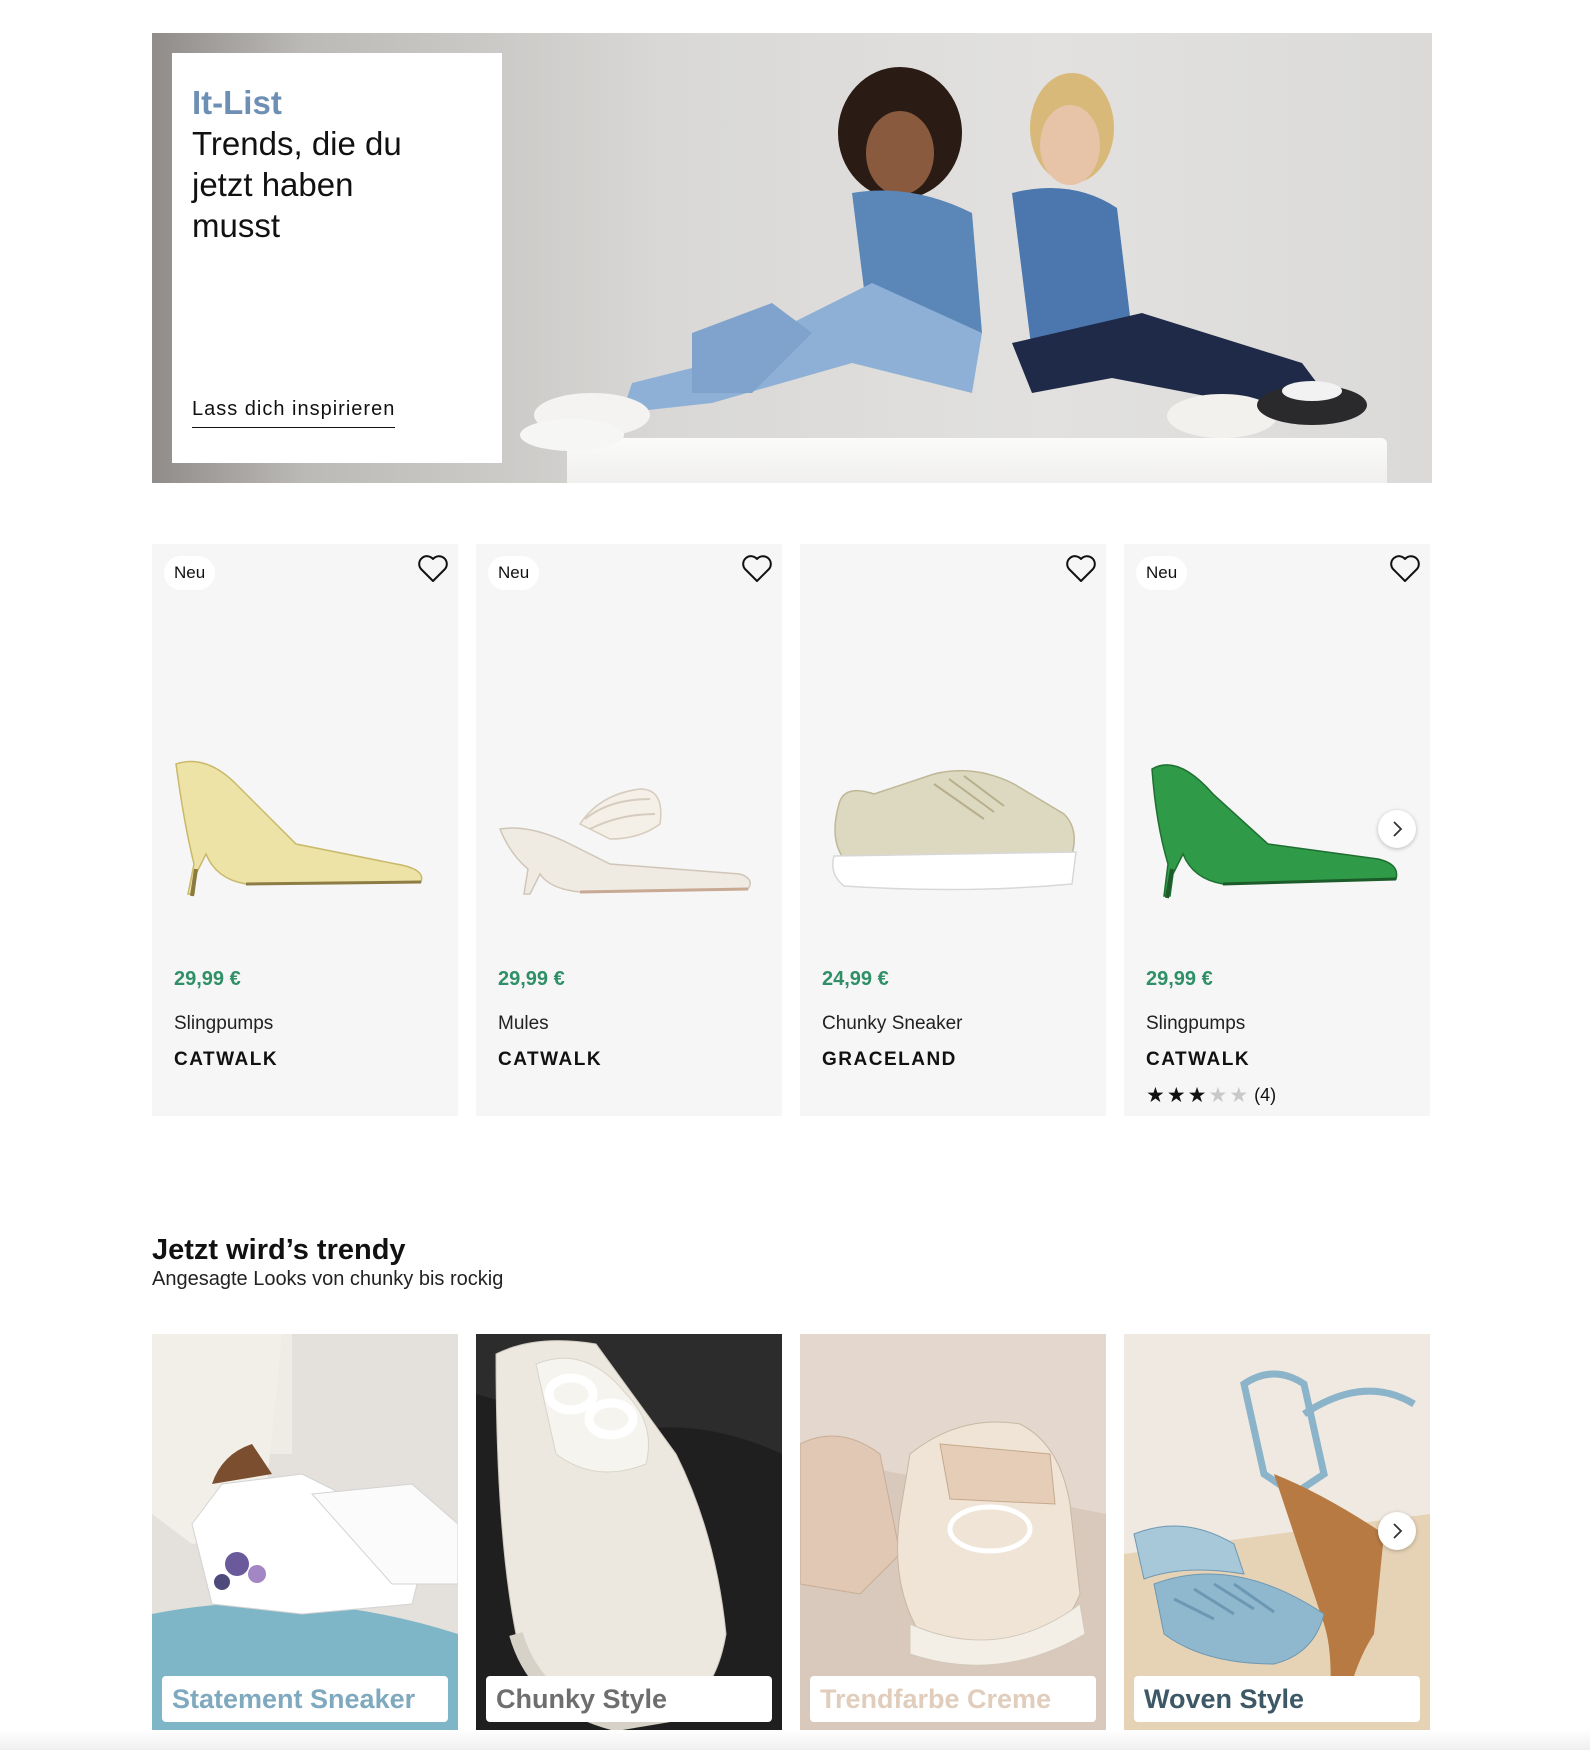 Image resolution: width=1590 pixels, height=1750 pixels. Describe the element at coordinates (855, 979) in the screenshot. I see `product-price: 24,99 €` at that location.